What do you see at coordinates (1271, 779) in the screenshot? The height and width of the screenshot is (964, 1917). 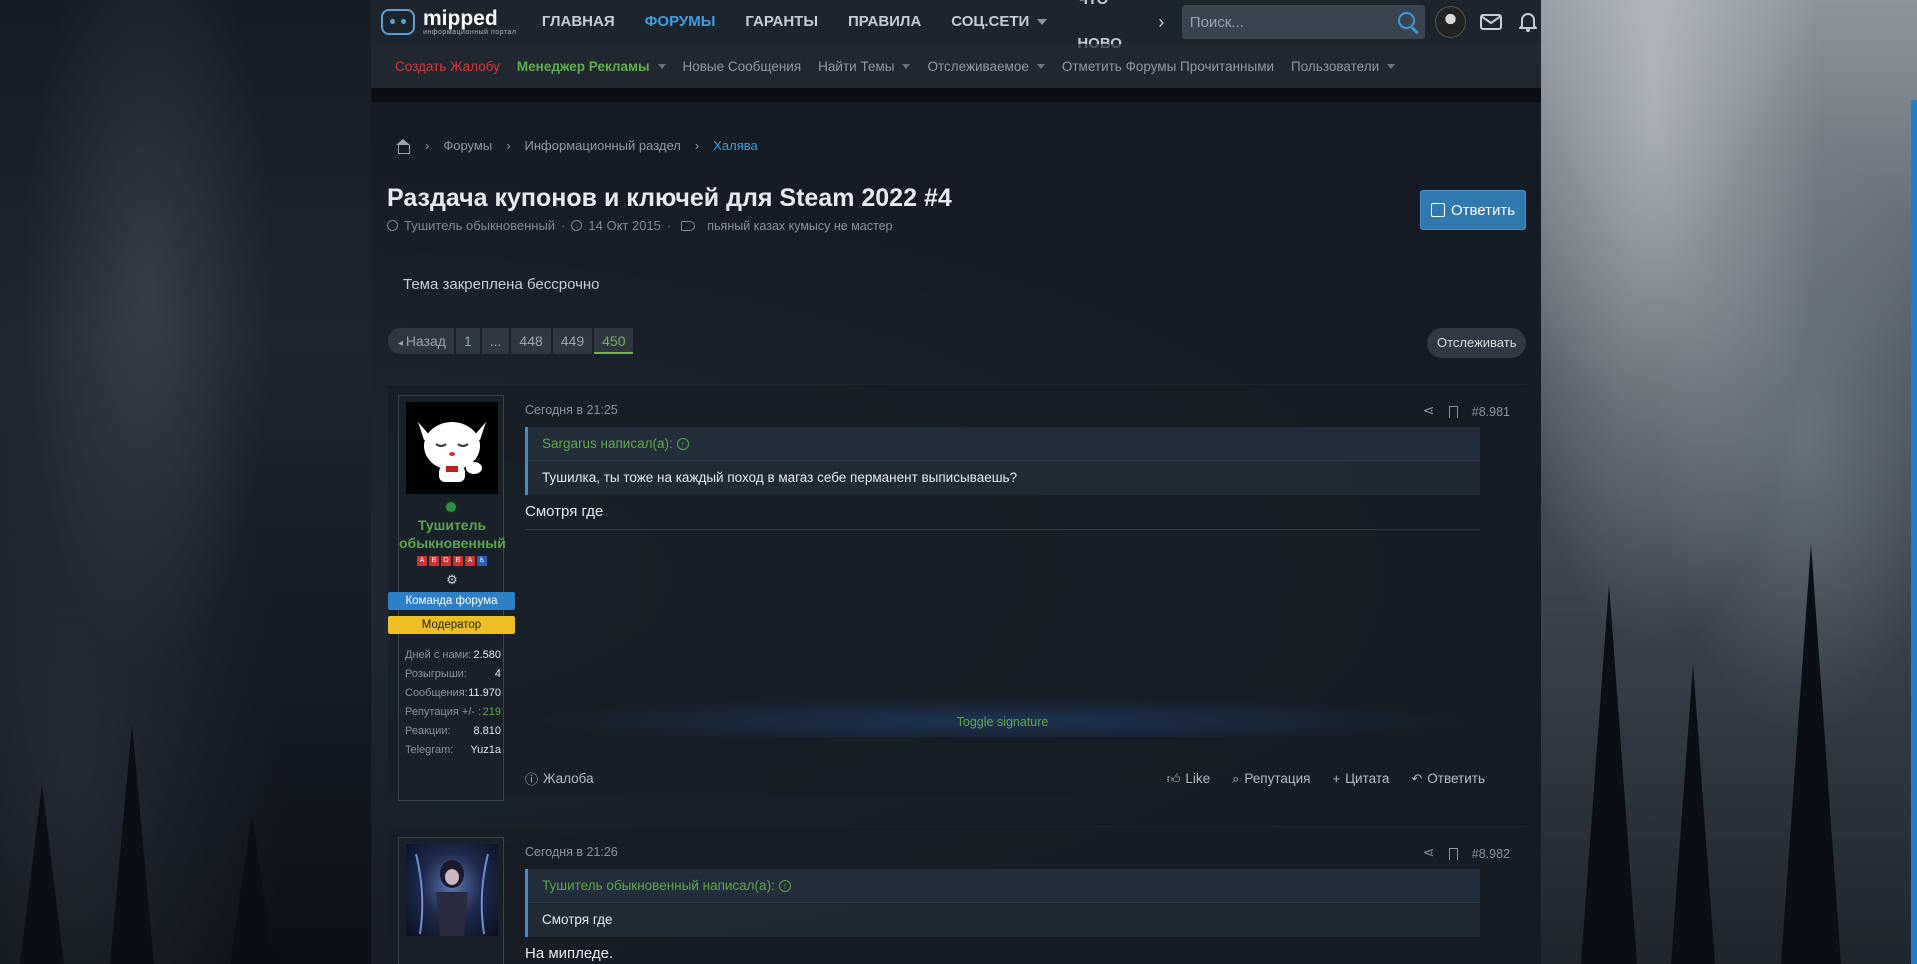 I see `reputation-button: ⌕ Репутация` at bounding box center [1271, 779].